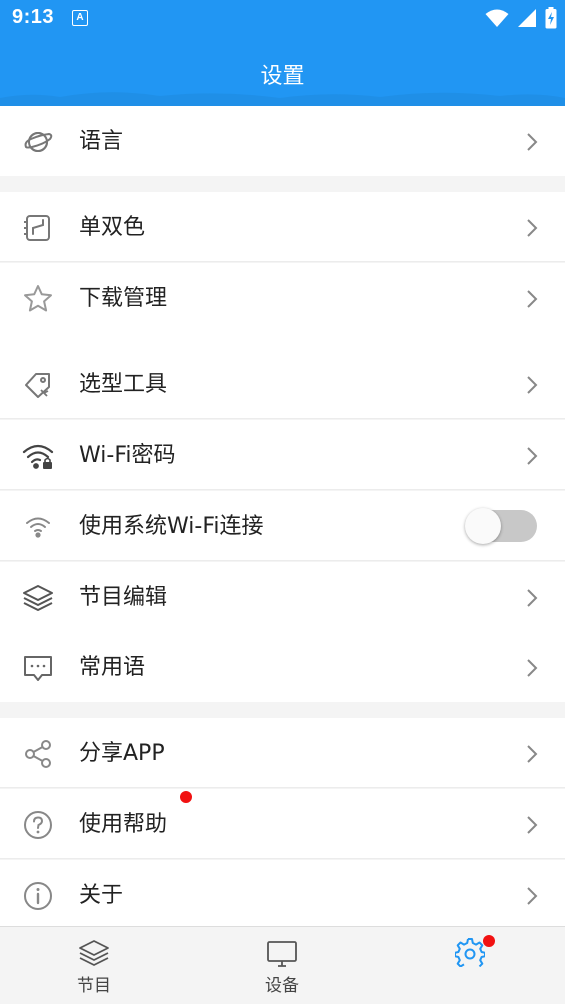  Describe the element at coordinates (470, 952) in the screenshot. I see `settings-gear-icon` at that location.